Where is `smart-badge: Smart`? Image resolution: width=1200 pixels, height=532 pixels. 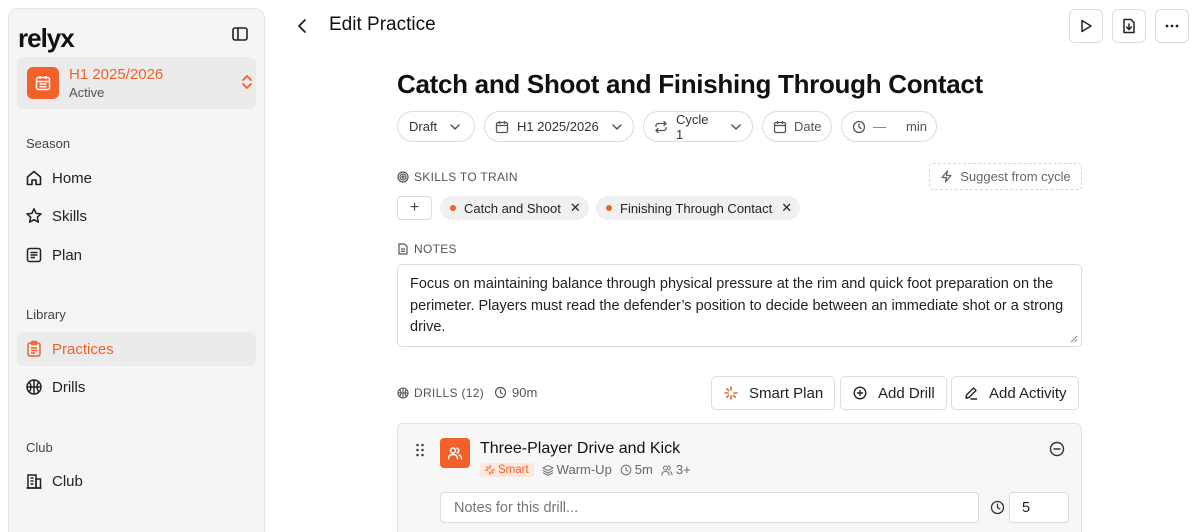 smart-badge: Smart is located at coordinates (507, 469).